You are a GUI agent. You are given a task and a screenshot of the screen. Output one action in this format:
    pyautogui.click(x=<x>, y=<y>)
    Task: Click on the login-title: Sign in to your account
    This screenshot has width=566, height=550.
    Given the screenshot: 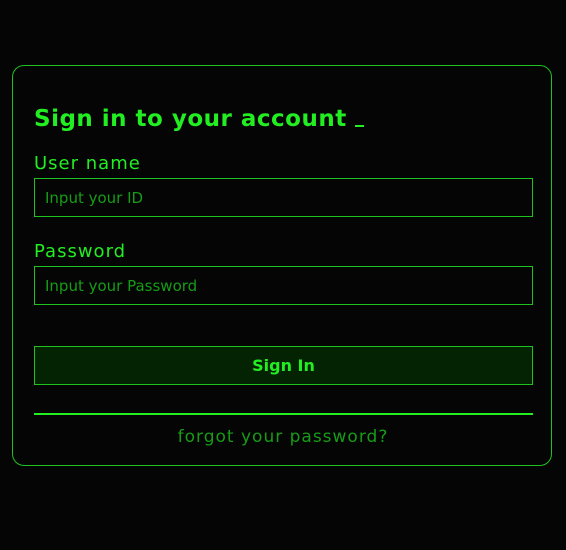 What is the action you would take?
    pyautogui.click(x=199, y=119)
    